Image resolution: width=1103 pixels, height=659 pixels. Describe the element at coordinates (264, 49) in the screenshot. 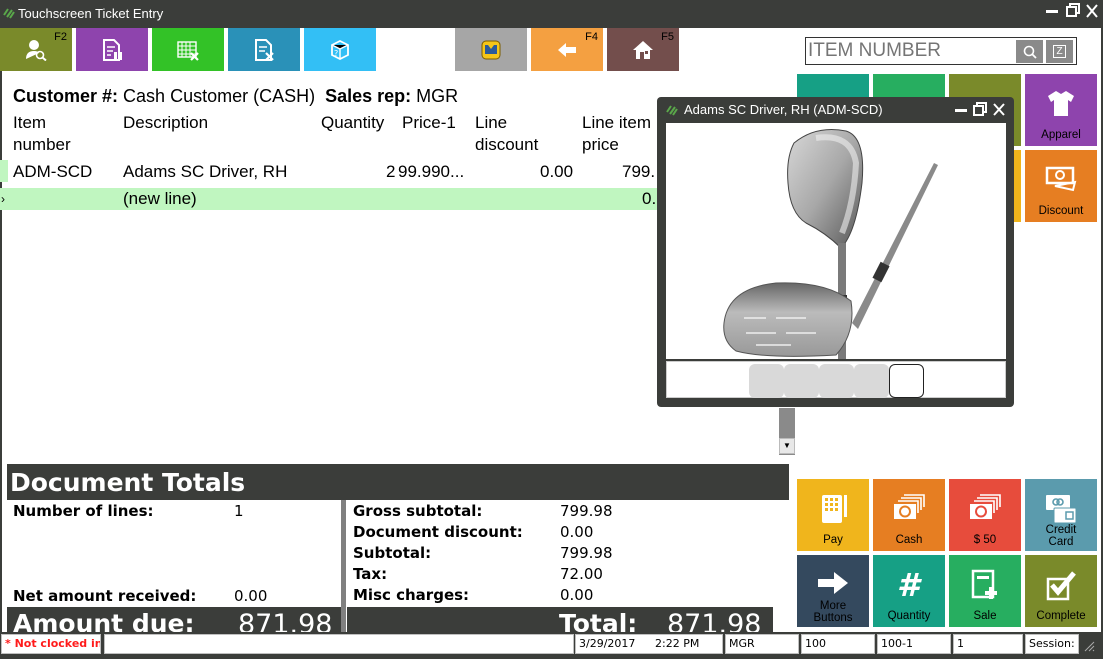

I see `cancel-ticket-button` at that location.